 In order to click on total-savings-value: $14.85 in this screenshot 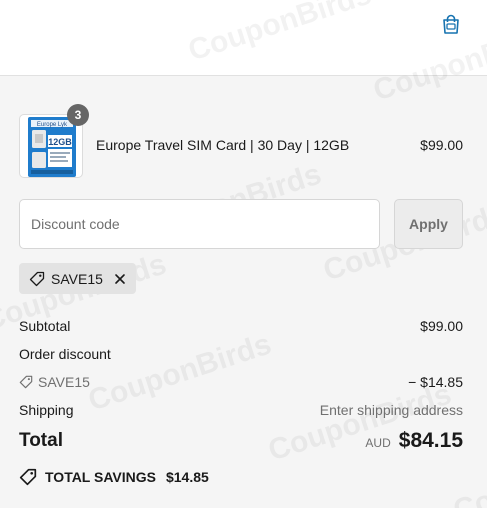, I will do `click(187, 477)`.